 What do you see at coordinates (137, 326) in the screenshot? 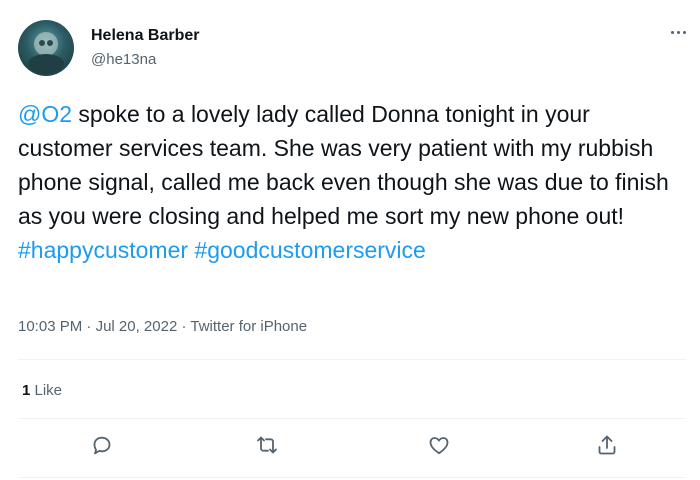
I see `tweet-date: Jul 20, 2022` at bounding box center [137, 326].